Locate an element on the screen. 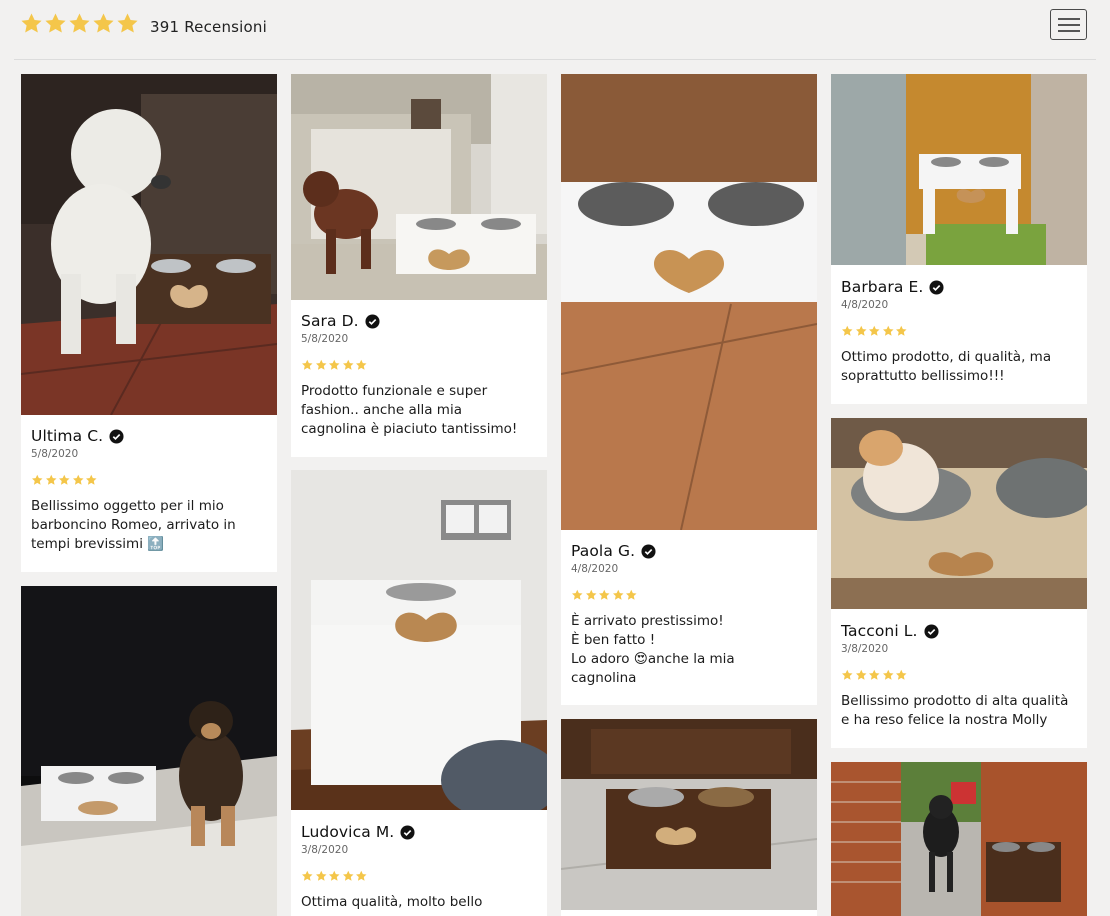 This screenshot has height=916, width=1110. review-text: Ottima qualità, molto bello is located at coordinates (392, 902).